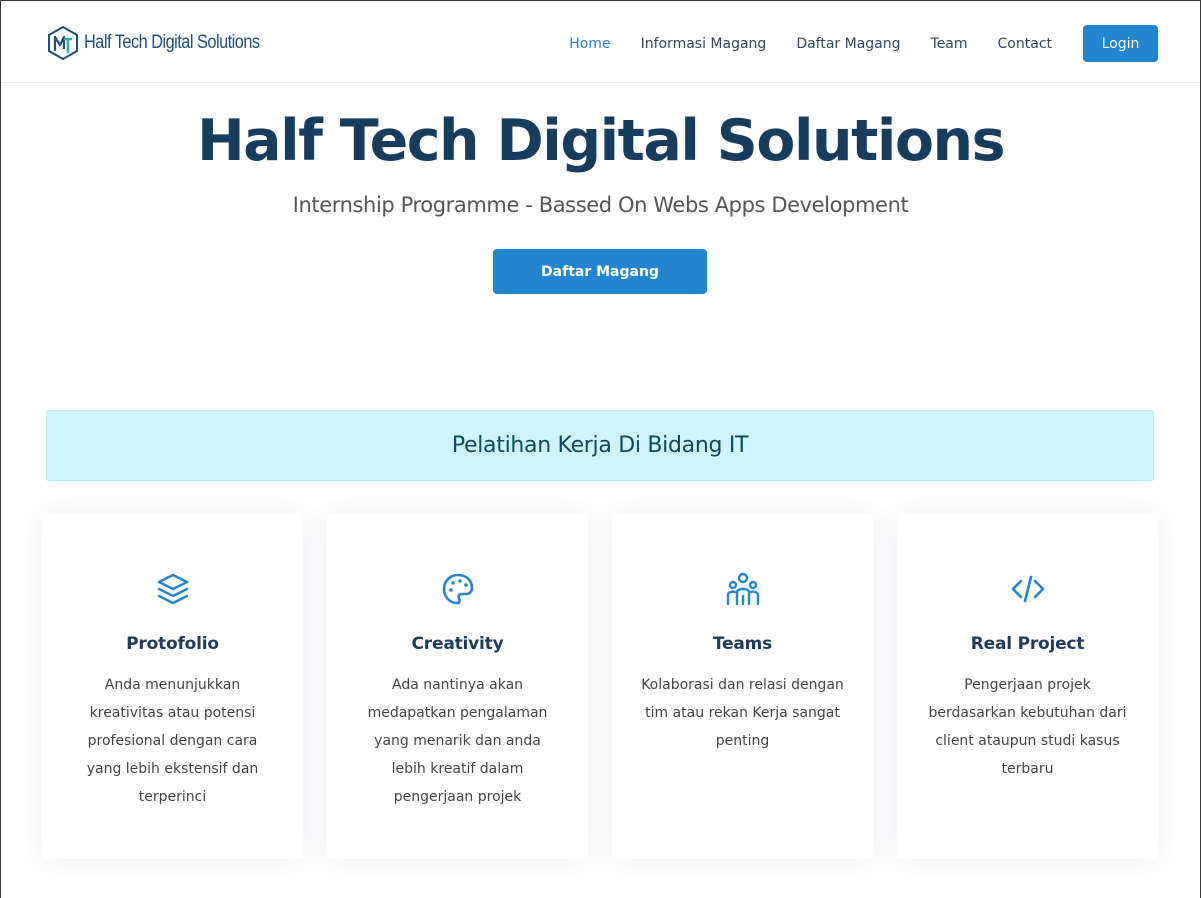  I want to click on palette-icon, so click(457, 589).